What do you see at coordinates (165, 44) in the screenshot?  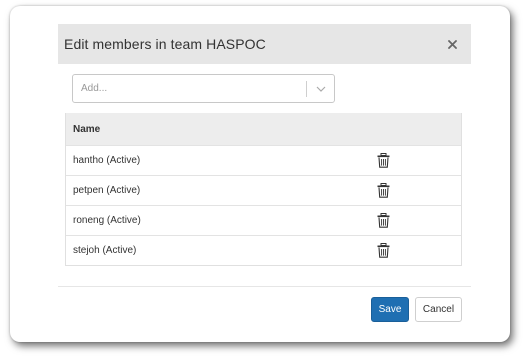 I see `dialog-title: Edit members in team HASPOC` at bounding box center [165, 44].